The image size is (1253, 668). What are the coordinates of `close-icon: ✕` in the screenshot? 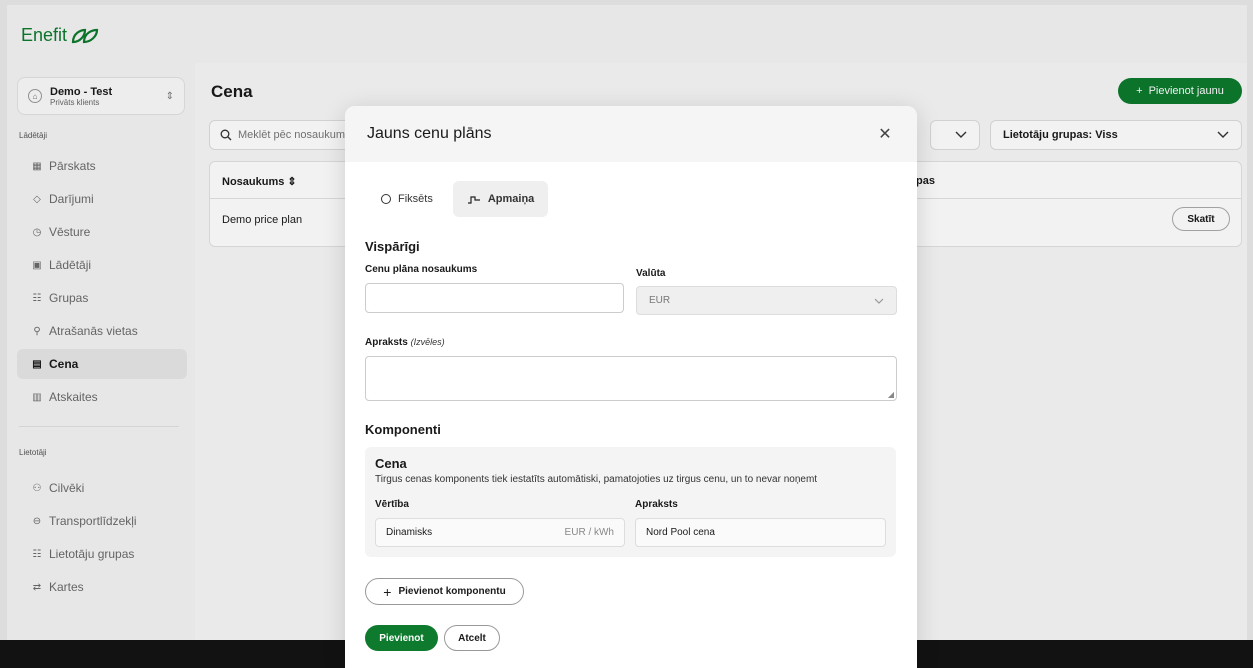 It's located at (885, 134).